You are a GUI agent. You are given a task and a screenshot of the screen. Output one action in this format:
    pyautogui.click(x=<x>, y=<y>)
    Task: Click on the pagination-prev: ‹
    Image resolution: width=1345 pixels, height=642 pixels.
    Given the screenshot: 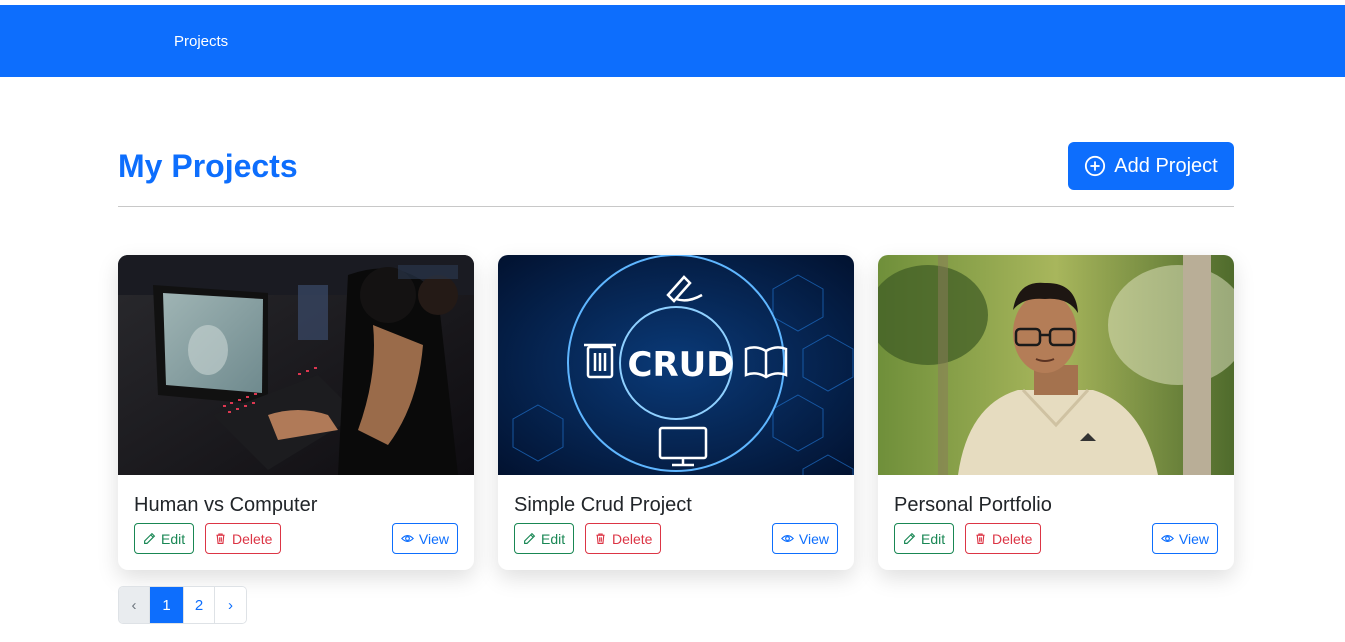 What is the action you would take?
    pyautogui.click(x=134, y=605)
    